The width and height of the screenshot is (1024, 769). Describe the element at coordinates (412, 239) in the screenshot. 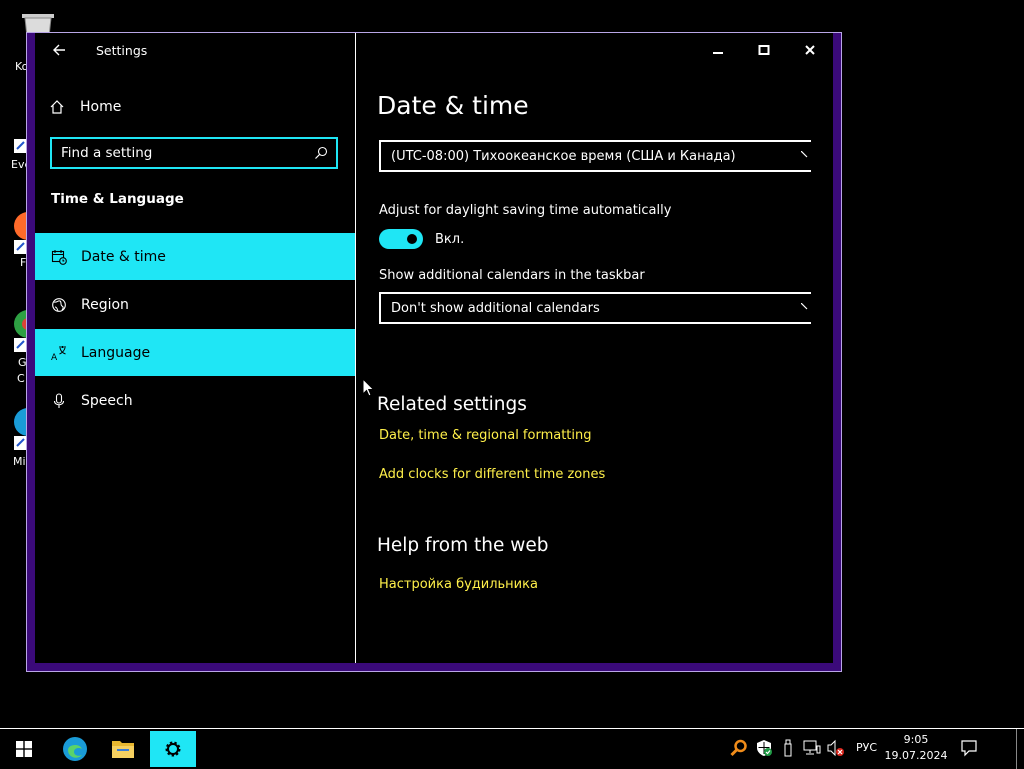

I see `toggle-knob` at that location.